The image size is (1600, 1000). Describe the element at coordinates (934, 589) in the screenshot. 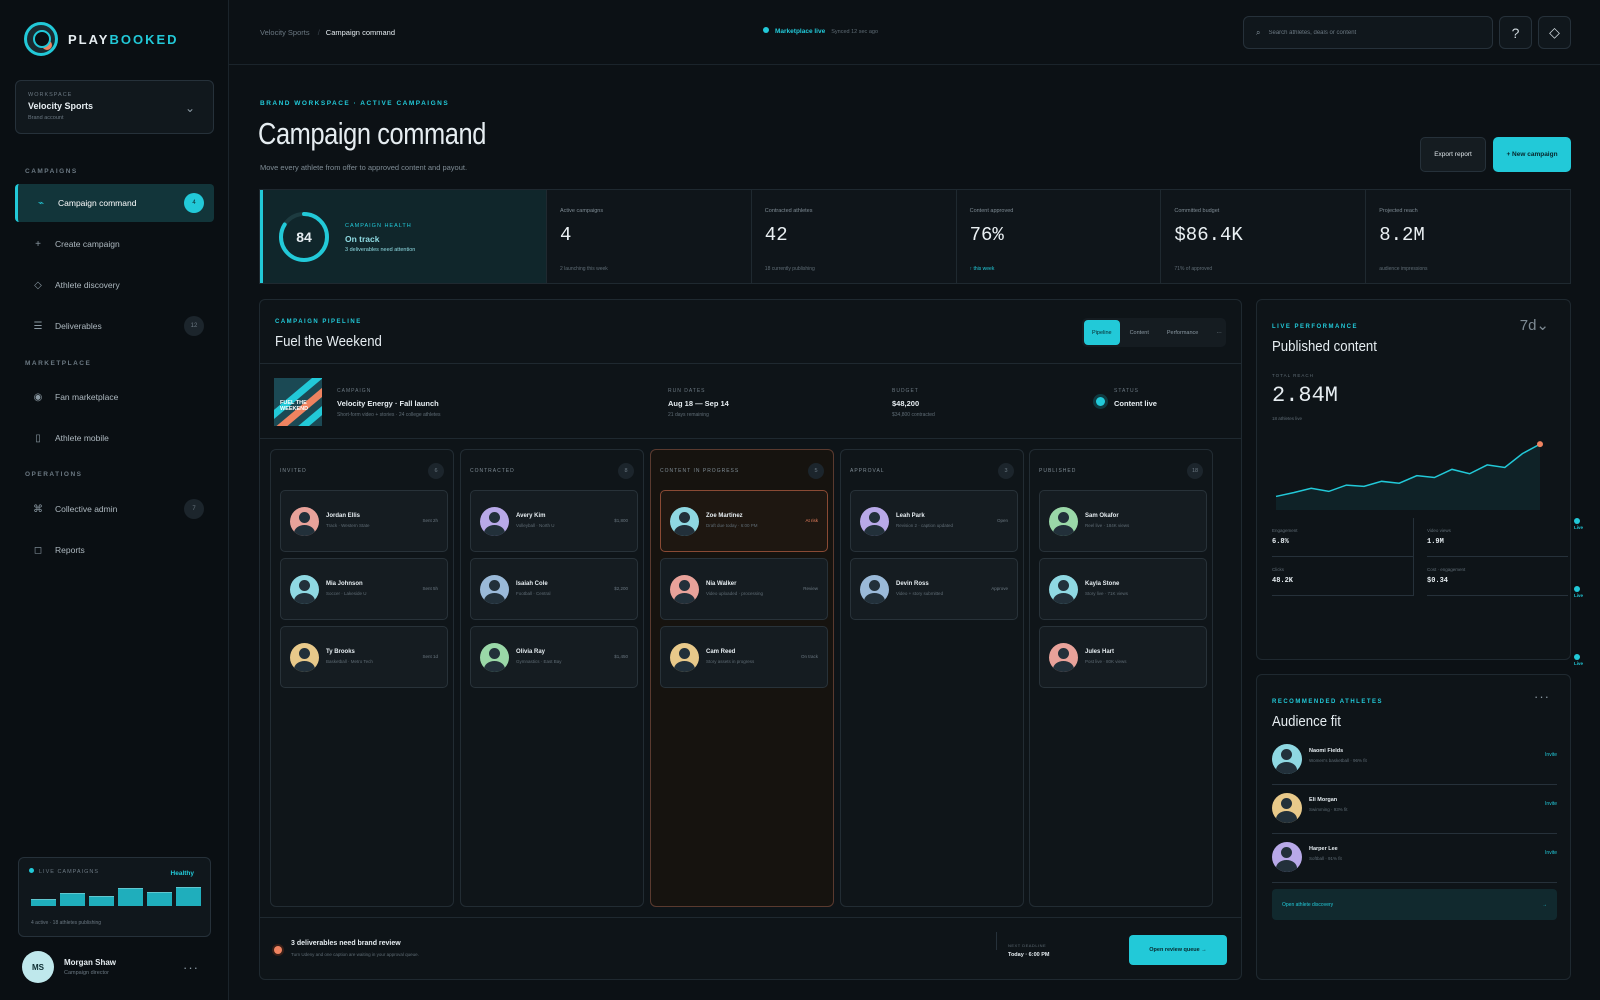

I see `athlete-card: Devin Ross Video + story submitted Approve` at that location.